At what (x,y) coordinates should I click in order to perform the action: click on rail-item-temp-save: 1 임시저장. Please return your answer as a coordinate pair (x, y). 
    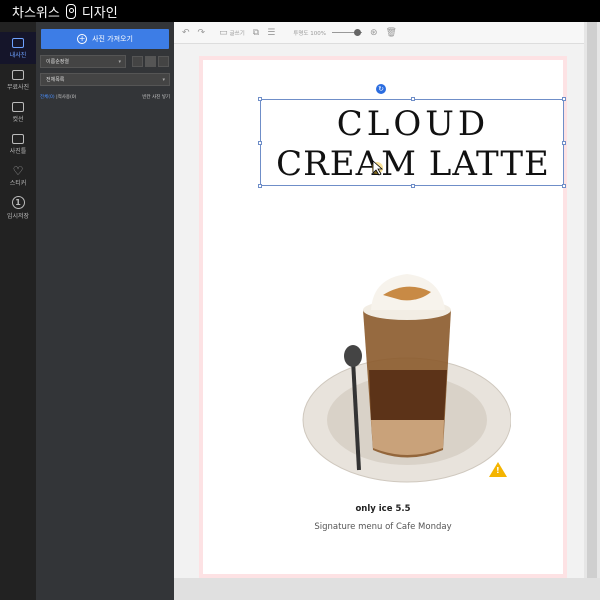
    Looking at the image, I should click on (18, 208).